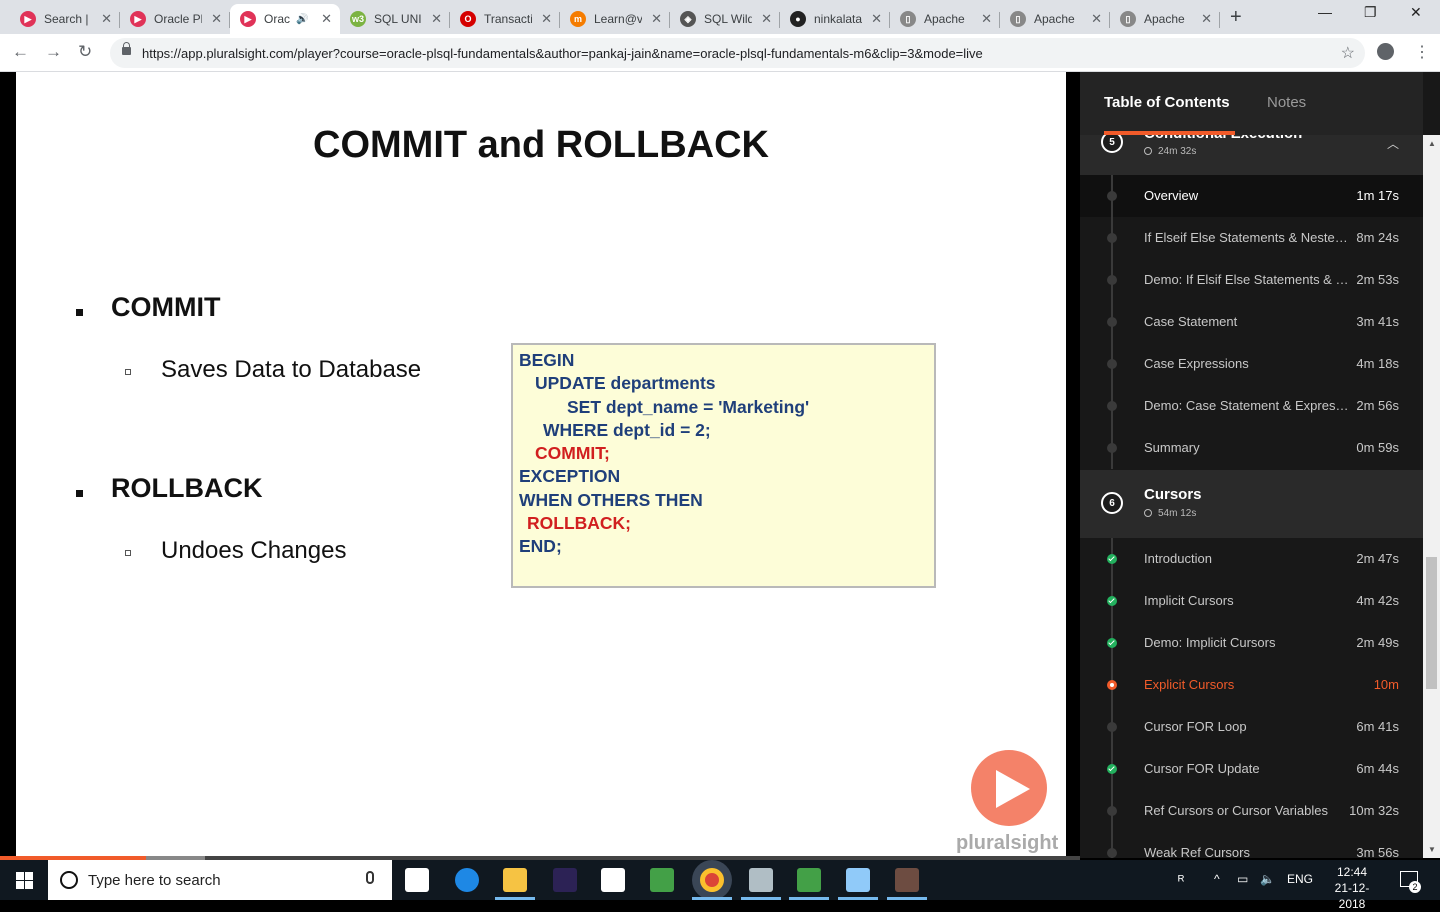  Describe the element at coordinates (65, 19) in the screenshot. I see `browser-tab: ▶ Search | ✕` at that location.